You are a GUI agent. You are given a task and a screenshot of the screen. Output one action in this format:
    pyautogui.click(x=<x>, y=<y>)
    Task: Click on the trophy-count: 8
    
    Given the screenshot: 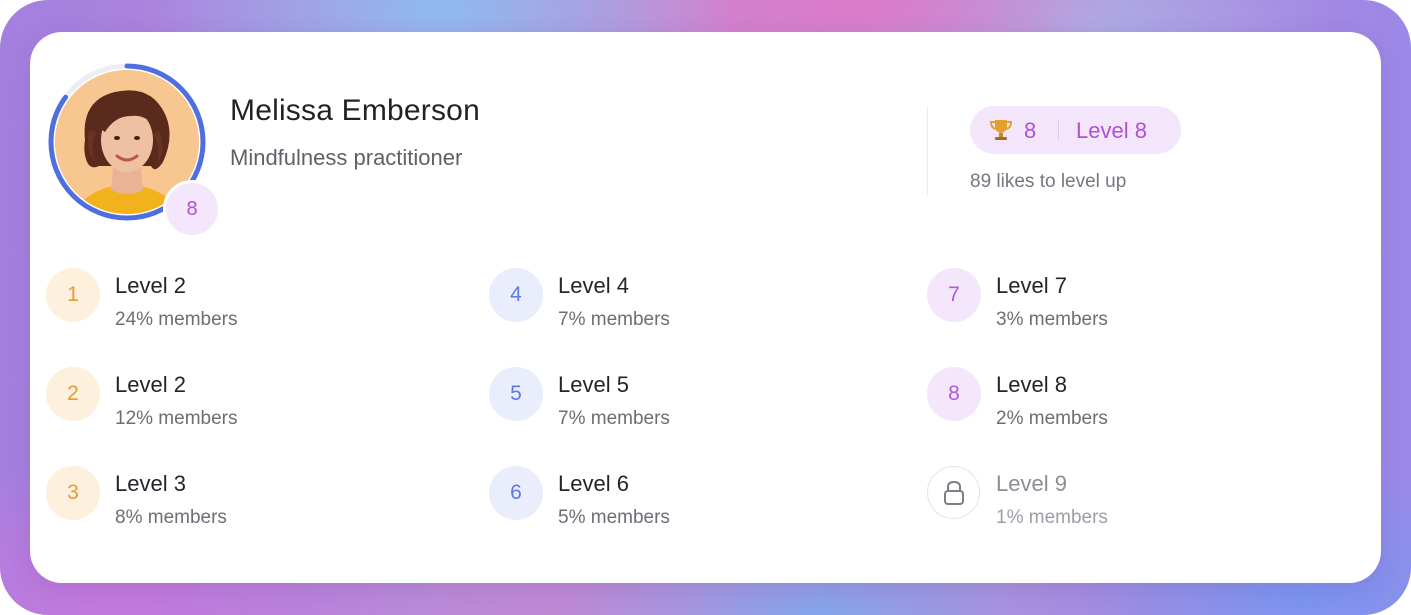 What is the action you would take?
    pyautogui.click(x=1030, y=130)
    